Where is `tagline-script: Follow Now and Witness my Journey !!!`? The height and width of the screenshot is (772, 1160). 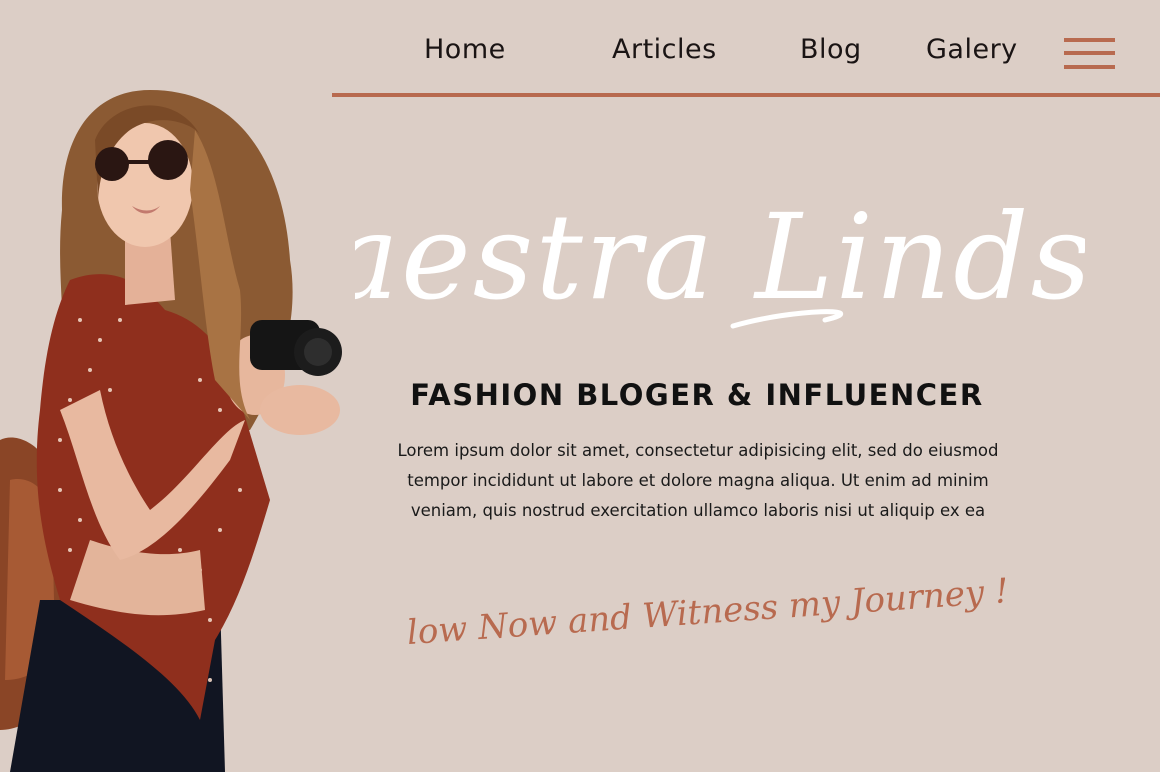 tagline-script: Follow Now and Witness my Journey !!! is located at coordinates (705, 613).